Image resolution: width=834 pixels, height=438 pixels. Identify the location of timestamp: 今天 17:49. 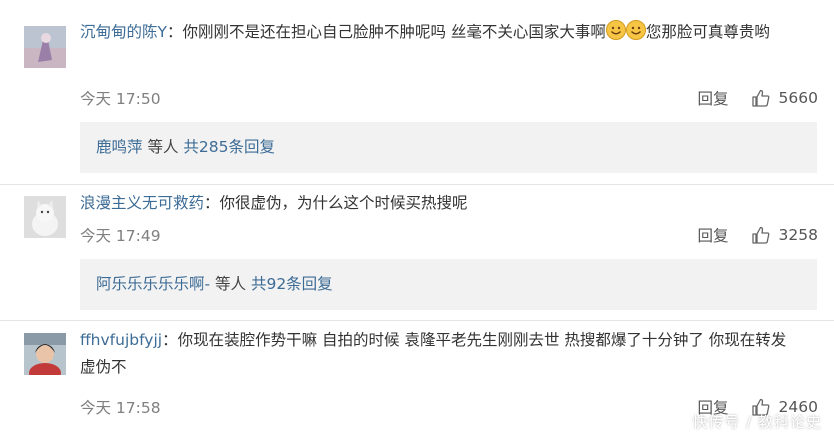
(120, 236).